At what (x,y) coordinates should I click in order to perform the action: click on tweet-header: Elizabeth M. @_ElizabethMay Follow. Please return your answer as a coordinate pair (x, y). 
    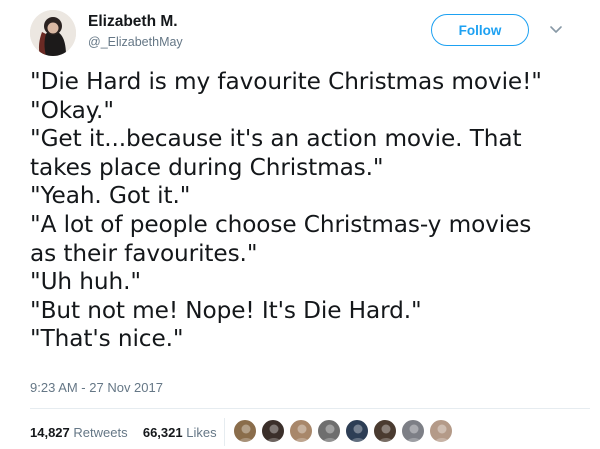
    Looking at the image, I should click on (300, 31).